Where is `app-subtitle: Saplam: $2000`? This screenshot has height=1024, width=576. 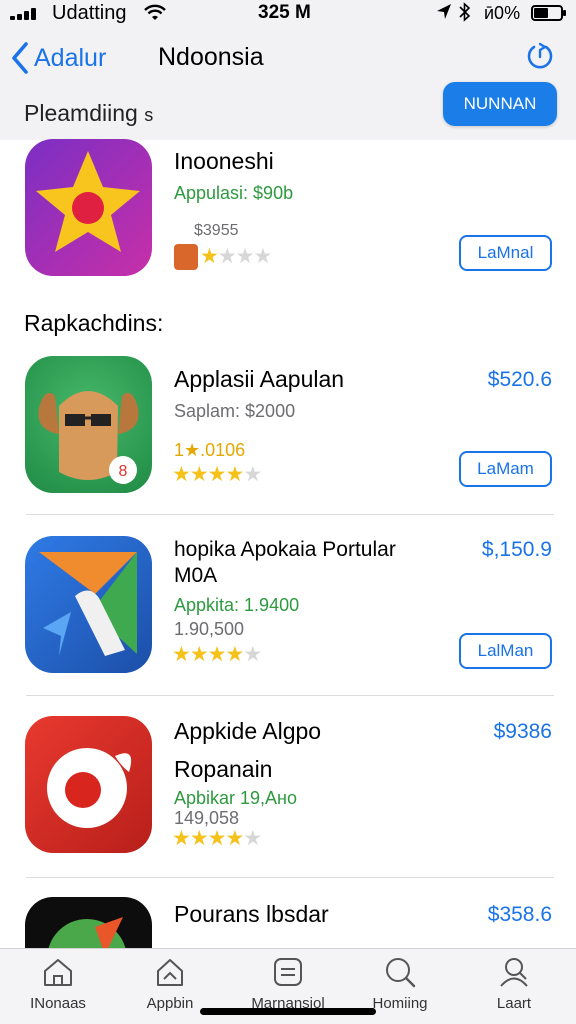
app-subtitle: Saplam: $2000 is located at coordinates (235, 411).